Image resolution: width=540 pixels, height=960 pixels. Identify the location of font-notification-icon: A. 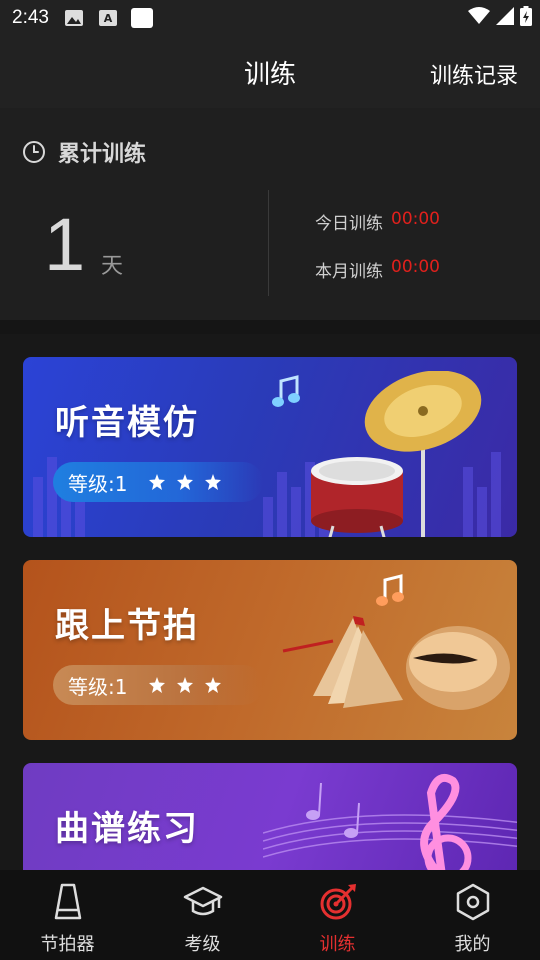
(107, 18).